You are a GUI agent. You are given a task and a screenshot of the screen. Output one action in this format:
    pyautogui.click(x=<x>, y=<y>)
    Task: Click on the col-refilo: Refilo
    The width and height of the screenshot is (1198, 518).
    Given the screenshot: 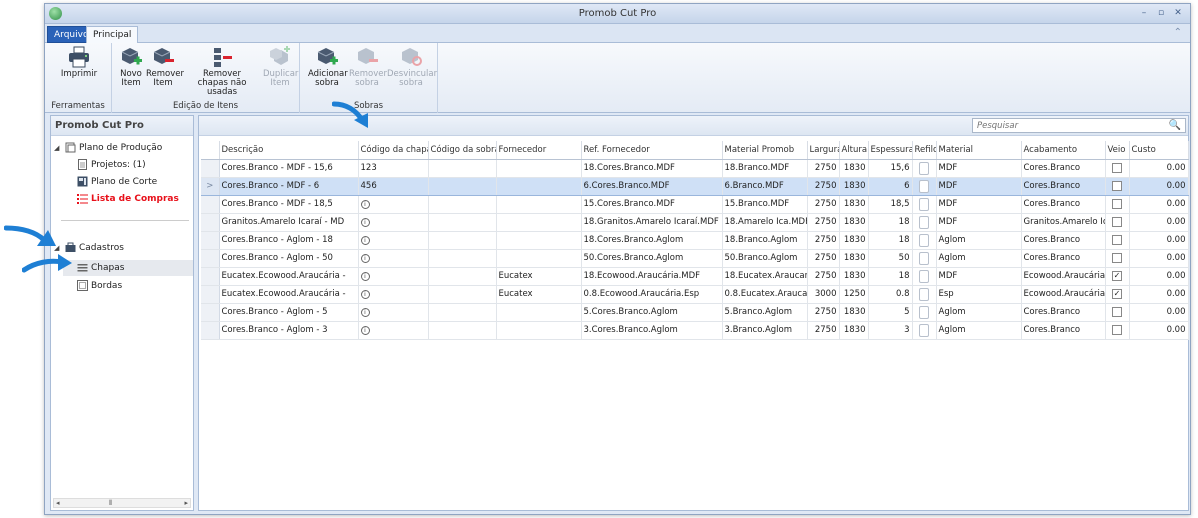 What is the action you would take?
    pyautogui.click(x=924, y=150)
    